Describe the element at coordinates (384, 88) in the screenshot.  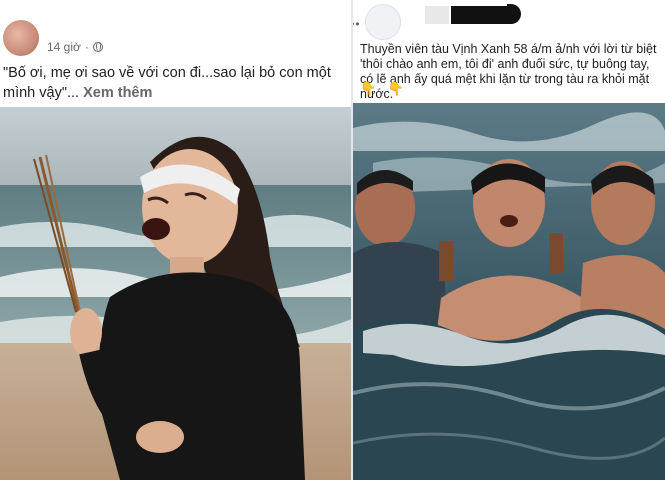
I see `pointing-down-emoji: 👇 👇` at that location.